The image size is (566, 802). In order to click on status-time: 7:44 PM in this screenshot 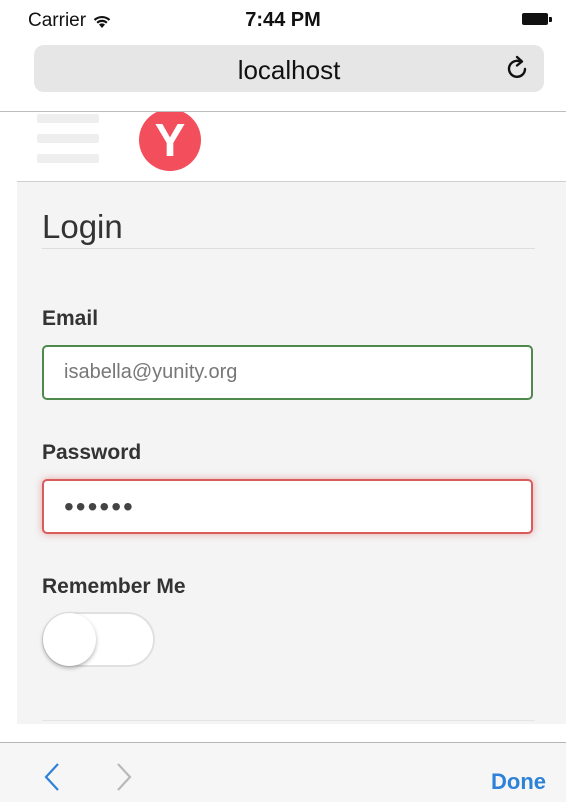, I will do `click(283, 20)`.